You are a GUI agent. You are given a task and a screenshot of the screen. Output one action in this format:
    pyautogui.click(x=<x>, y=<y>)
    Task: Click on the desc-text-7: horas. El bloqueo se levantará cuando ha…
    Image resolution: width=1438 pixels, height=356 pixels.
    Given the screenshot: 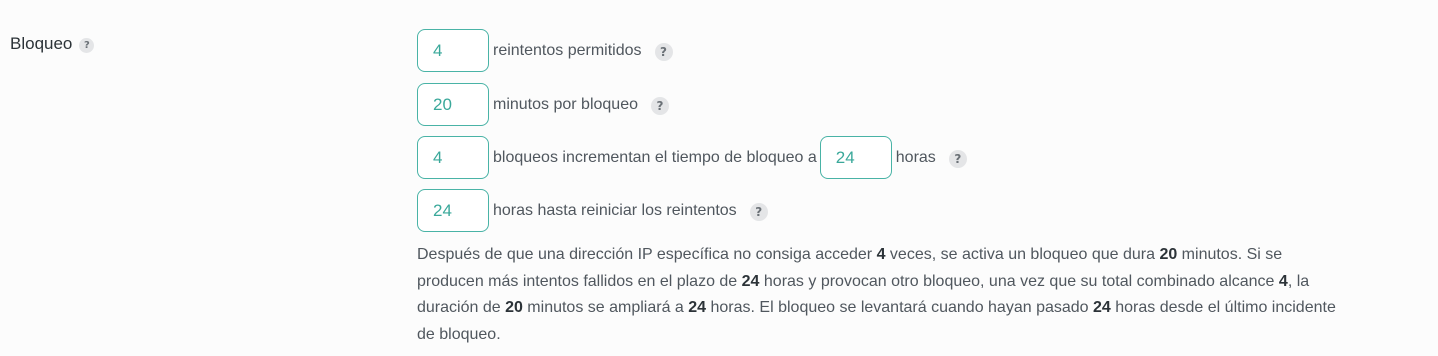 What is the action you would take?
    pyautogui.click(x=900, y=307)
    